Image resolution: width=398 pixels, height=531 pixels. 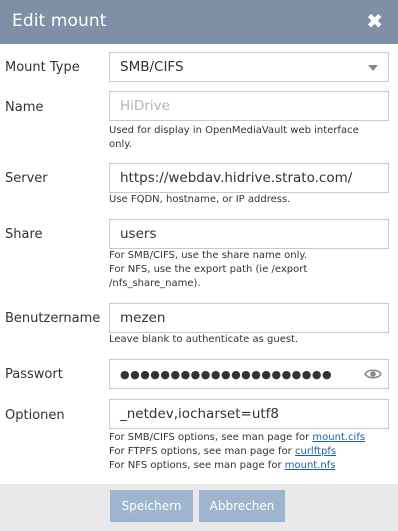 What do you see at coordinates (199, 22) in the screenshot?
I see `dialog-titlebar: Edit mount ✖` at bounding box center [199, 22].